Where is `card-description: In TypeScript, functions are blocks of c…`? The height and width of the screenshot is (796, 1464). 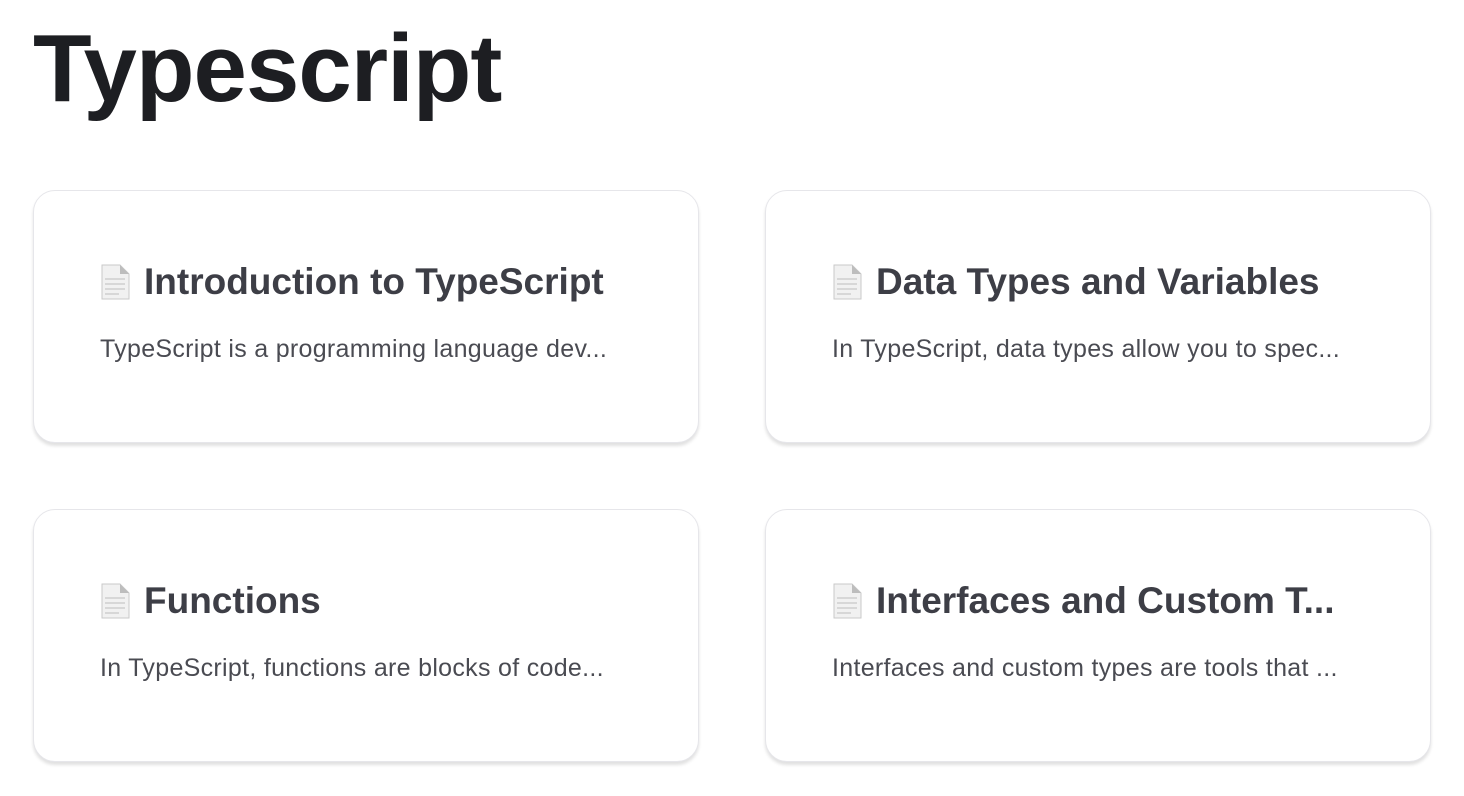
card-description: In TypeScript, functions are blocks of c… is located at coordinates (352, 668).